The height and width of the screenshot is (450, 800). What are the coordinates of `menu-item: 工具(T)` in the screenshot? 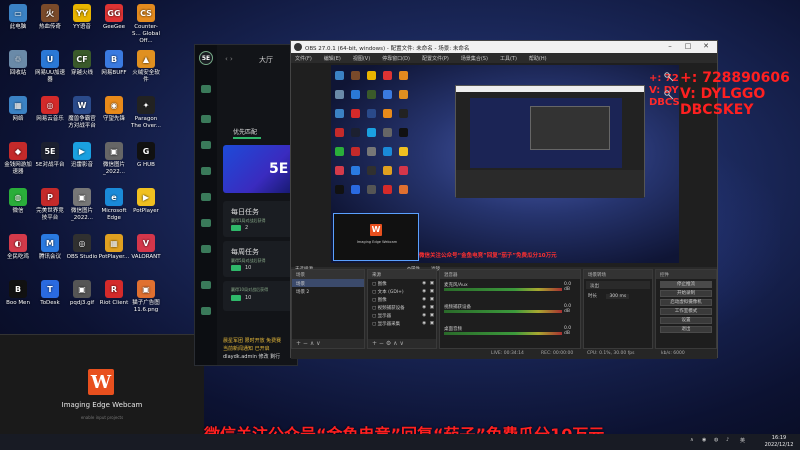 It's located at (508, 59).